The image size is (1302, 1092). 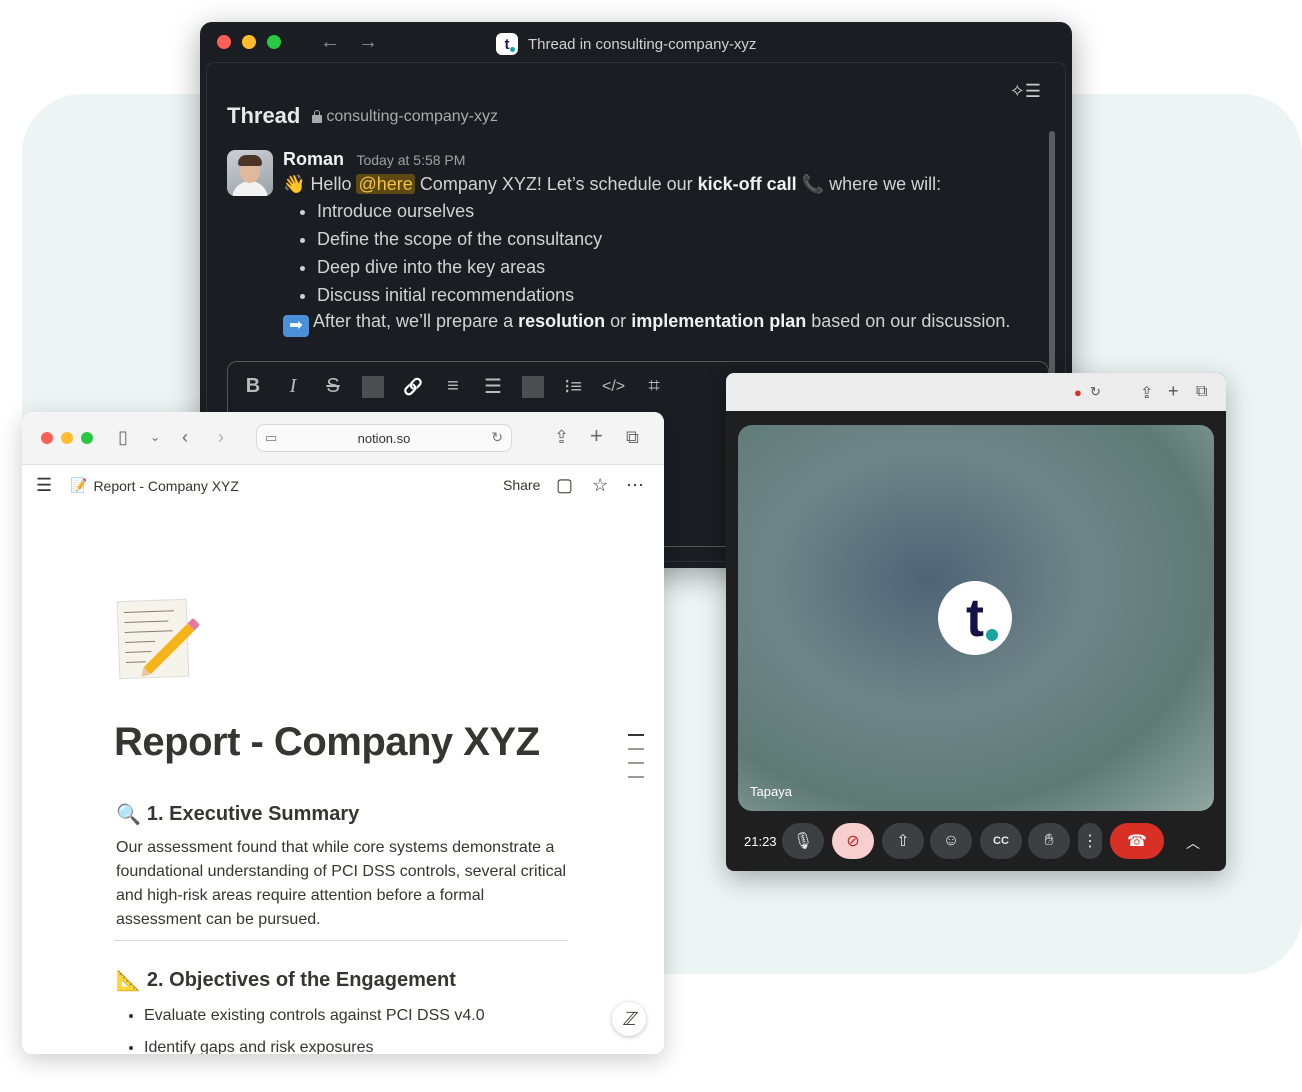 What do you see at coordinates (410, 160) in the screenshot?
I see `message-time: Today at 5:58 PM` at bounding box center [410, 160].